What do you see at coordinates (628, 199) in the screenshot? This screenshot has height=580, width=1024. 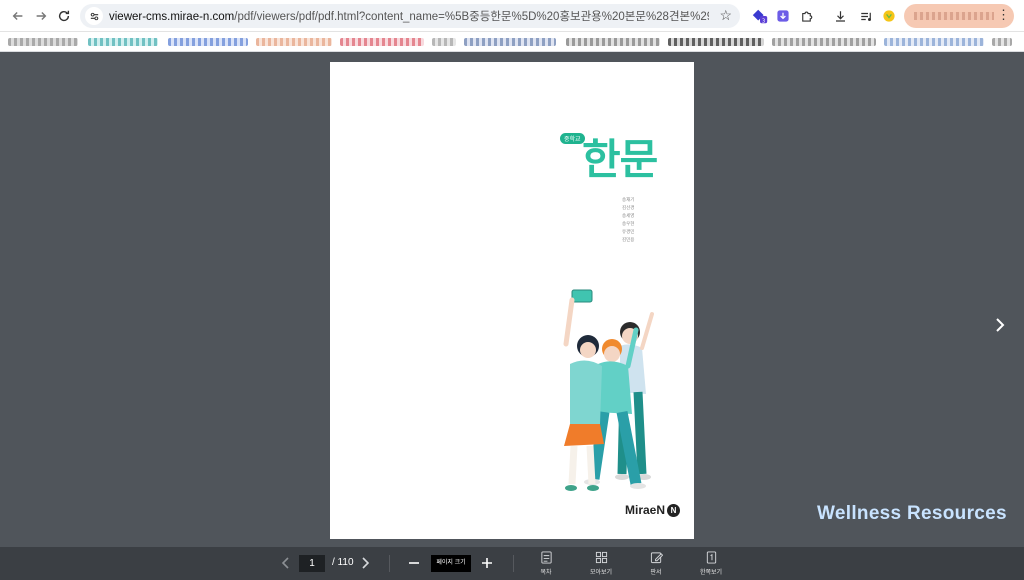 I see `author-name: 송재기` at bounding box center [628, 199].